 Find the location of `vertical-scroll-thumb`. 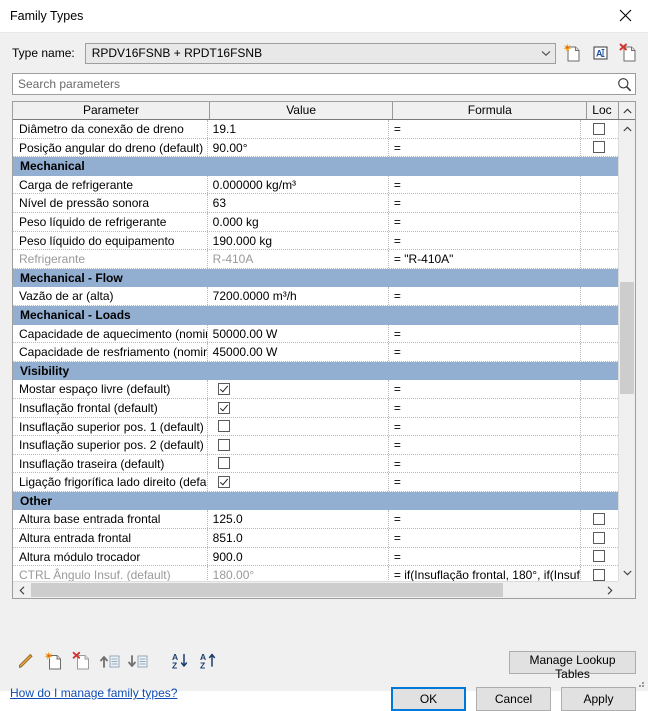

vertical-scroll-thumb is located at coordinates (627, 338).